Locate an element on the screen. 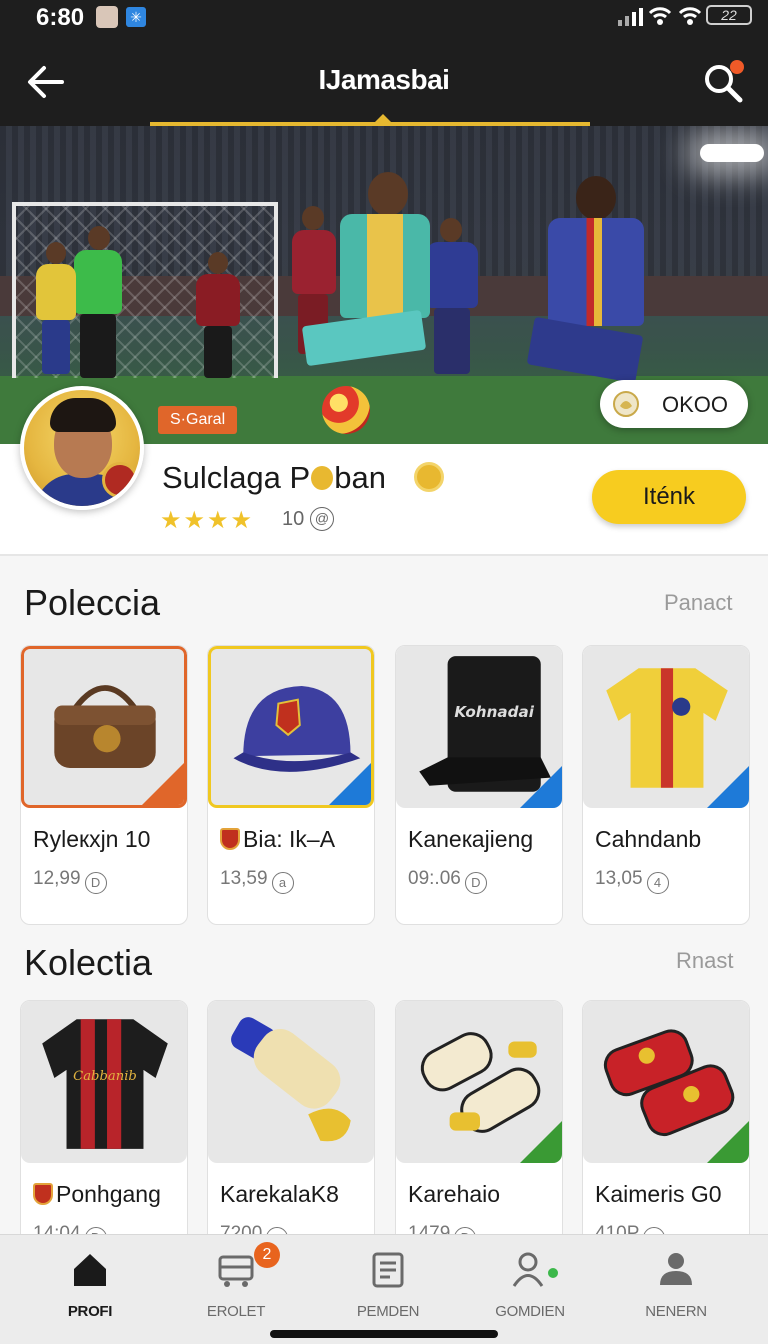 The image size is (768, 1344). bottom-navigation: PROFI EROLET PEMDEN GOMDIEN NENERN is located at coordinates (384, 1289).